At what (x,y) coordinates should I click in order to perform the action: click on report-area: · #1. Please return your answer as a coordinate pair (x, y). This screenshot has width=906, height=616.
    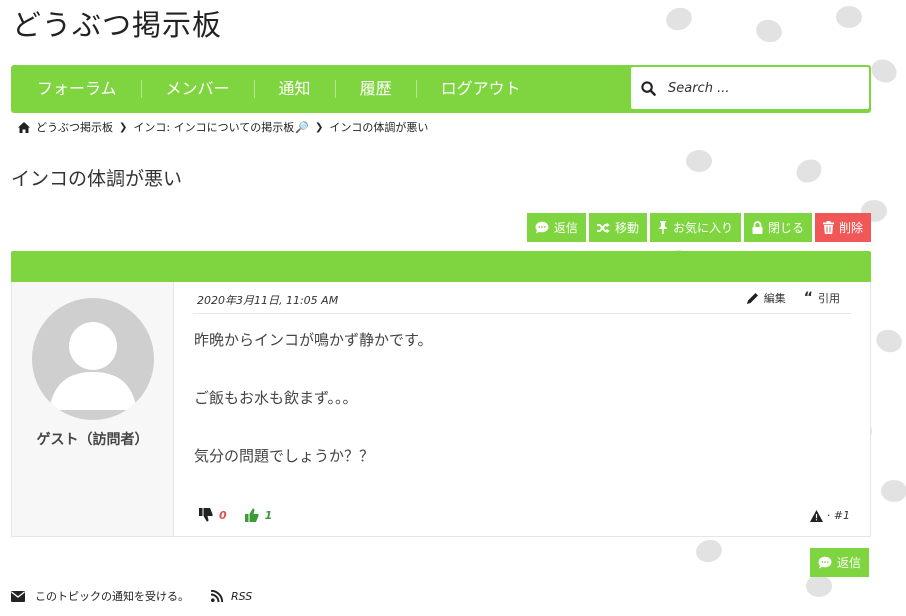
    Looking at the image, I should click on (829, 515).